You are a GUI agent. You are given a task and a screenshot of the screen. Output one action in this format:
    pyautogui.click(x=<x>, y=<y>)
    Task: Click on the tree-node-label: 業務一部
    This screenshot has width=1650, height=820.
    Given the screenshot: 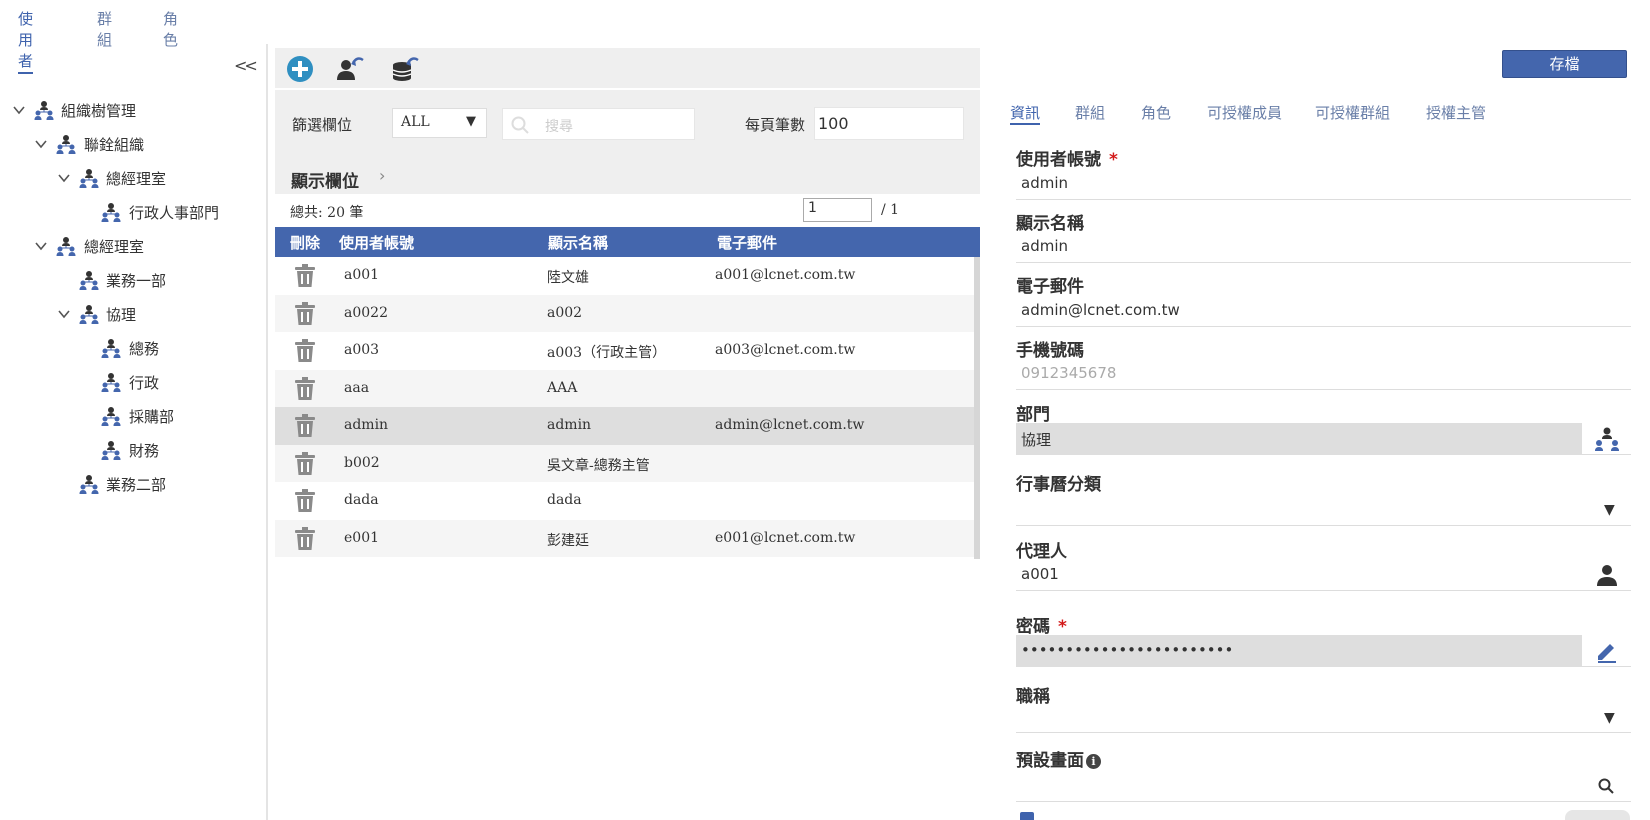 What is the action you would take?
    pyautogui.click(x=136, y=280)
    